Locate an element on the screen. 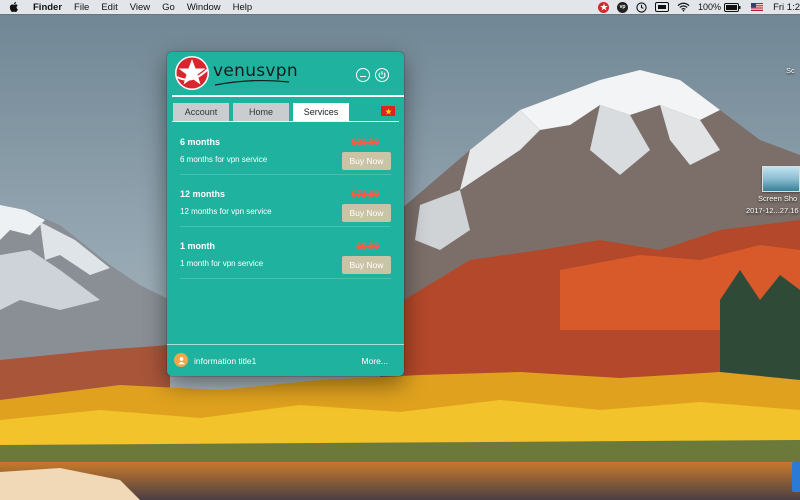 The image size is (800, 500). desktop-screenshot-file: Screen Sho 2017-12...27.16 is located at coordinates (772, 191).